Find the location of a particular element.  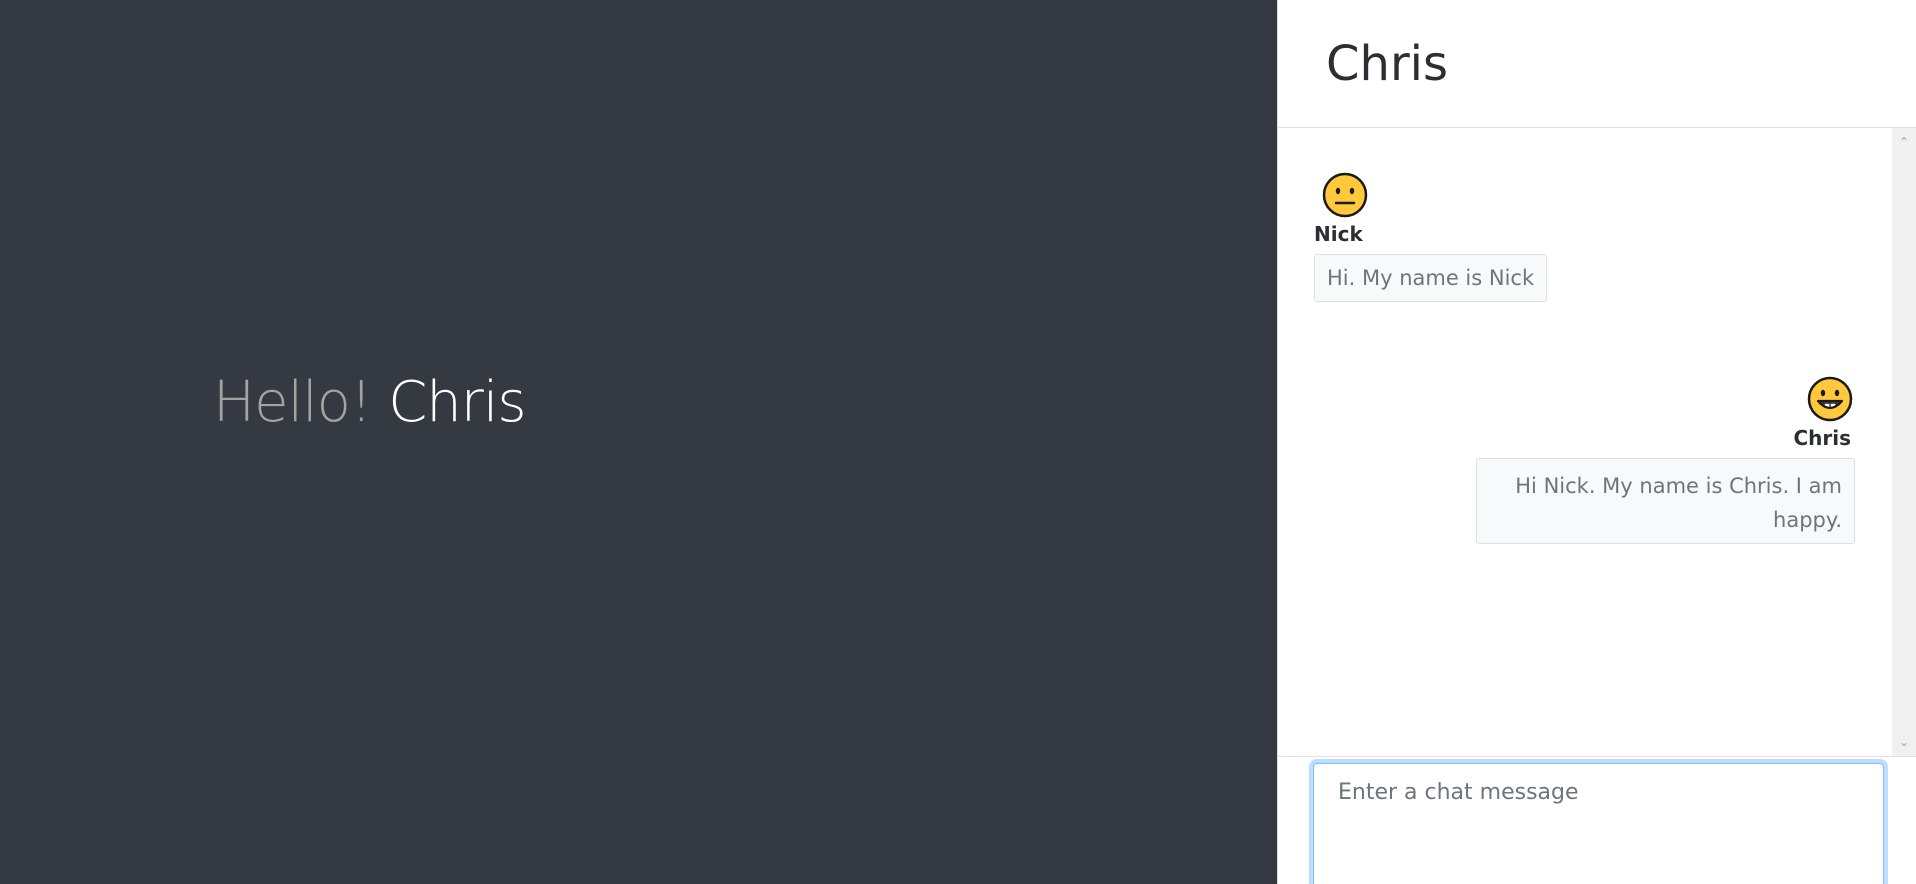

chat-composer is located at coordinates (1597, 820).